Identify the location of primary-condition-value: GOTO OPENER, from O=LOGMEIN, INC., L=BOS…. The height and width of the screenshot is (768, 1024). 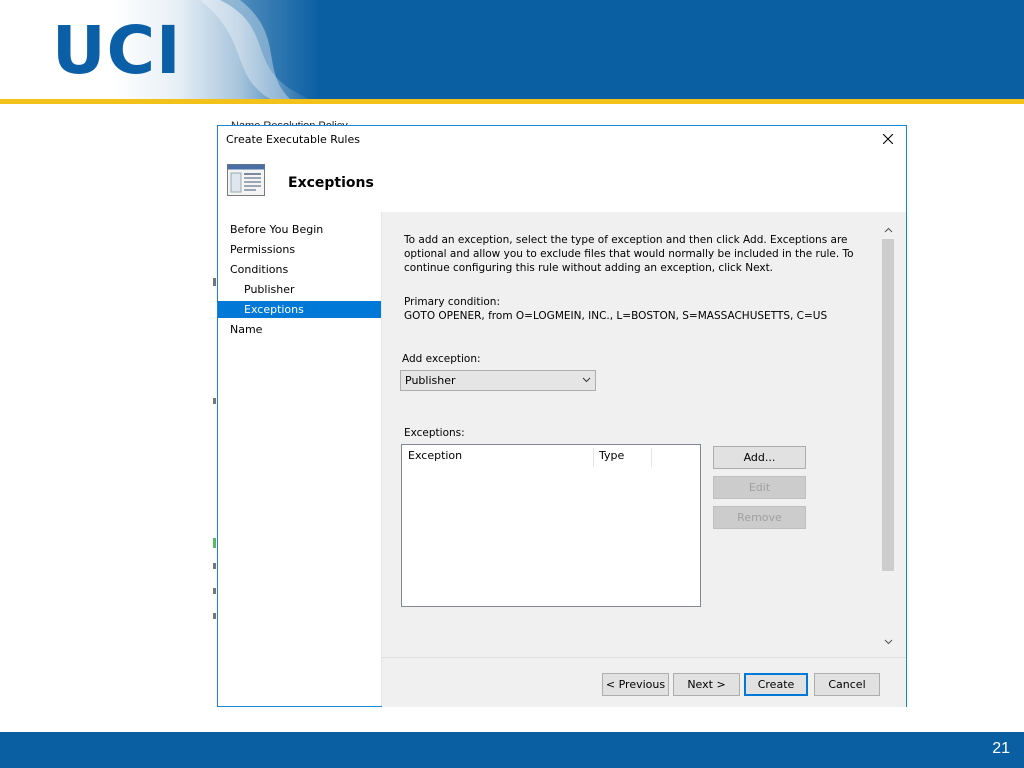
(616, 316).